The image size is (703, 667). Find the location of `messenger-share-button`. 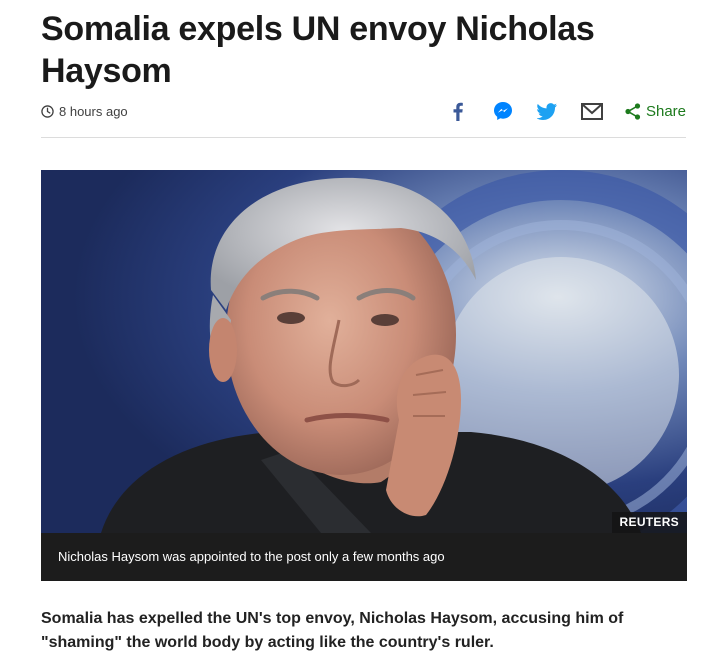

messenger-share-button is located at coordinates (503, 111).